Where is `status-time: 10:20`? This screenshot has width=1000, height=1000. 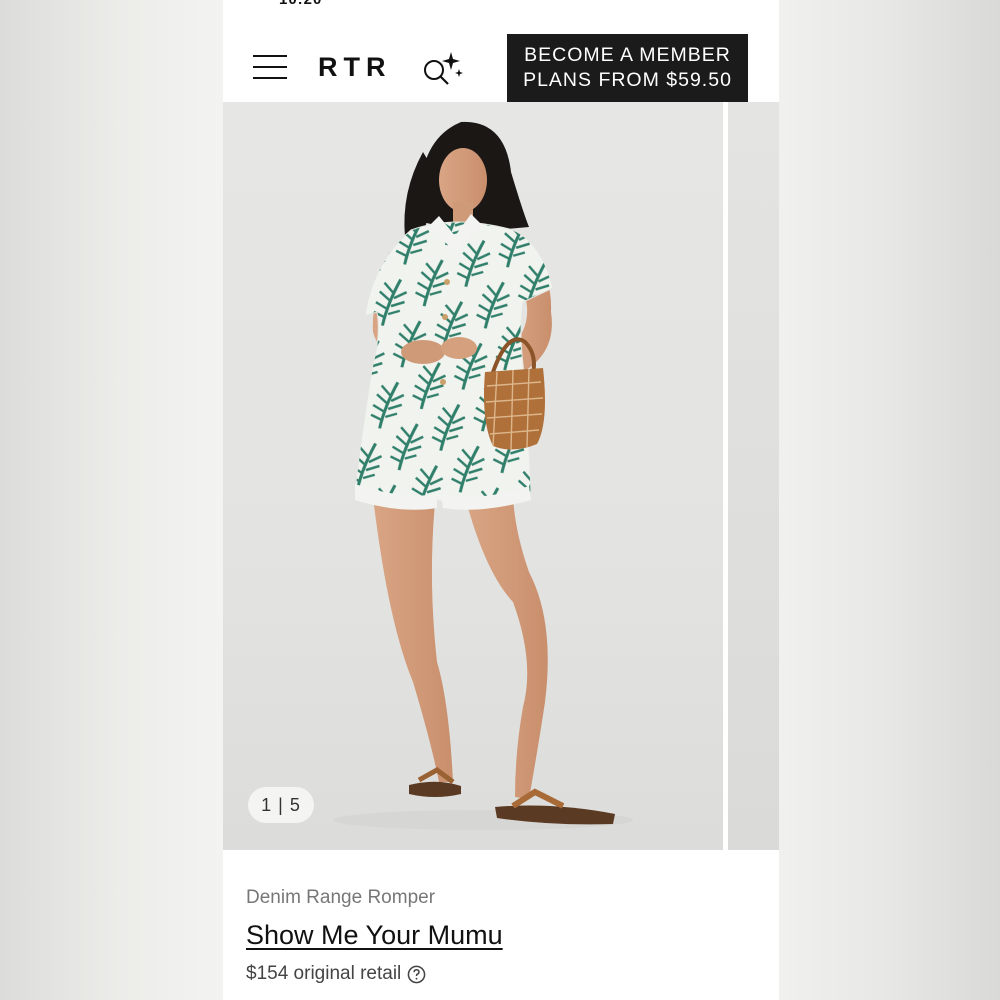
status-time: 10:20 is located at coordinates (300, 4).